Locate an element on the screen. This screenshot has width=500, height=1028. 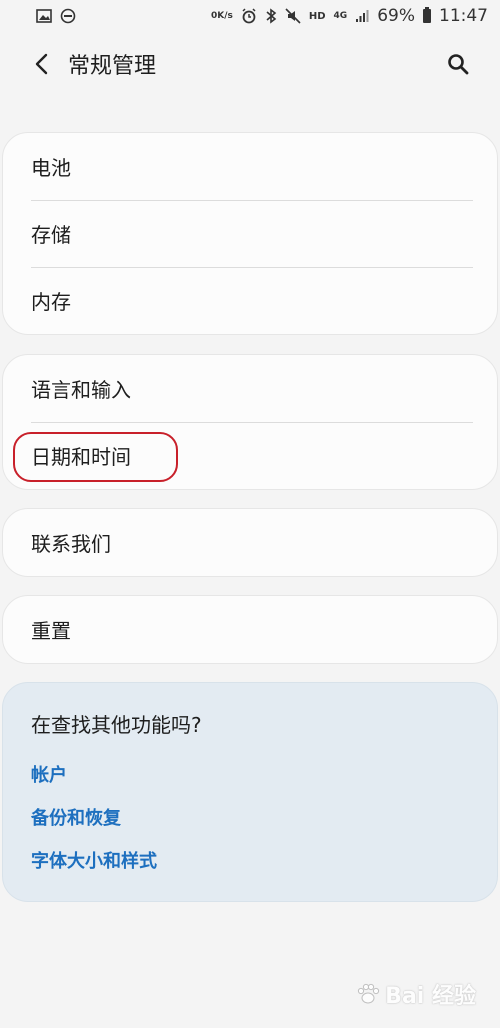
back-arrow-icon is located at coordinates (41, 64).